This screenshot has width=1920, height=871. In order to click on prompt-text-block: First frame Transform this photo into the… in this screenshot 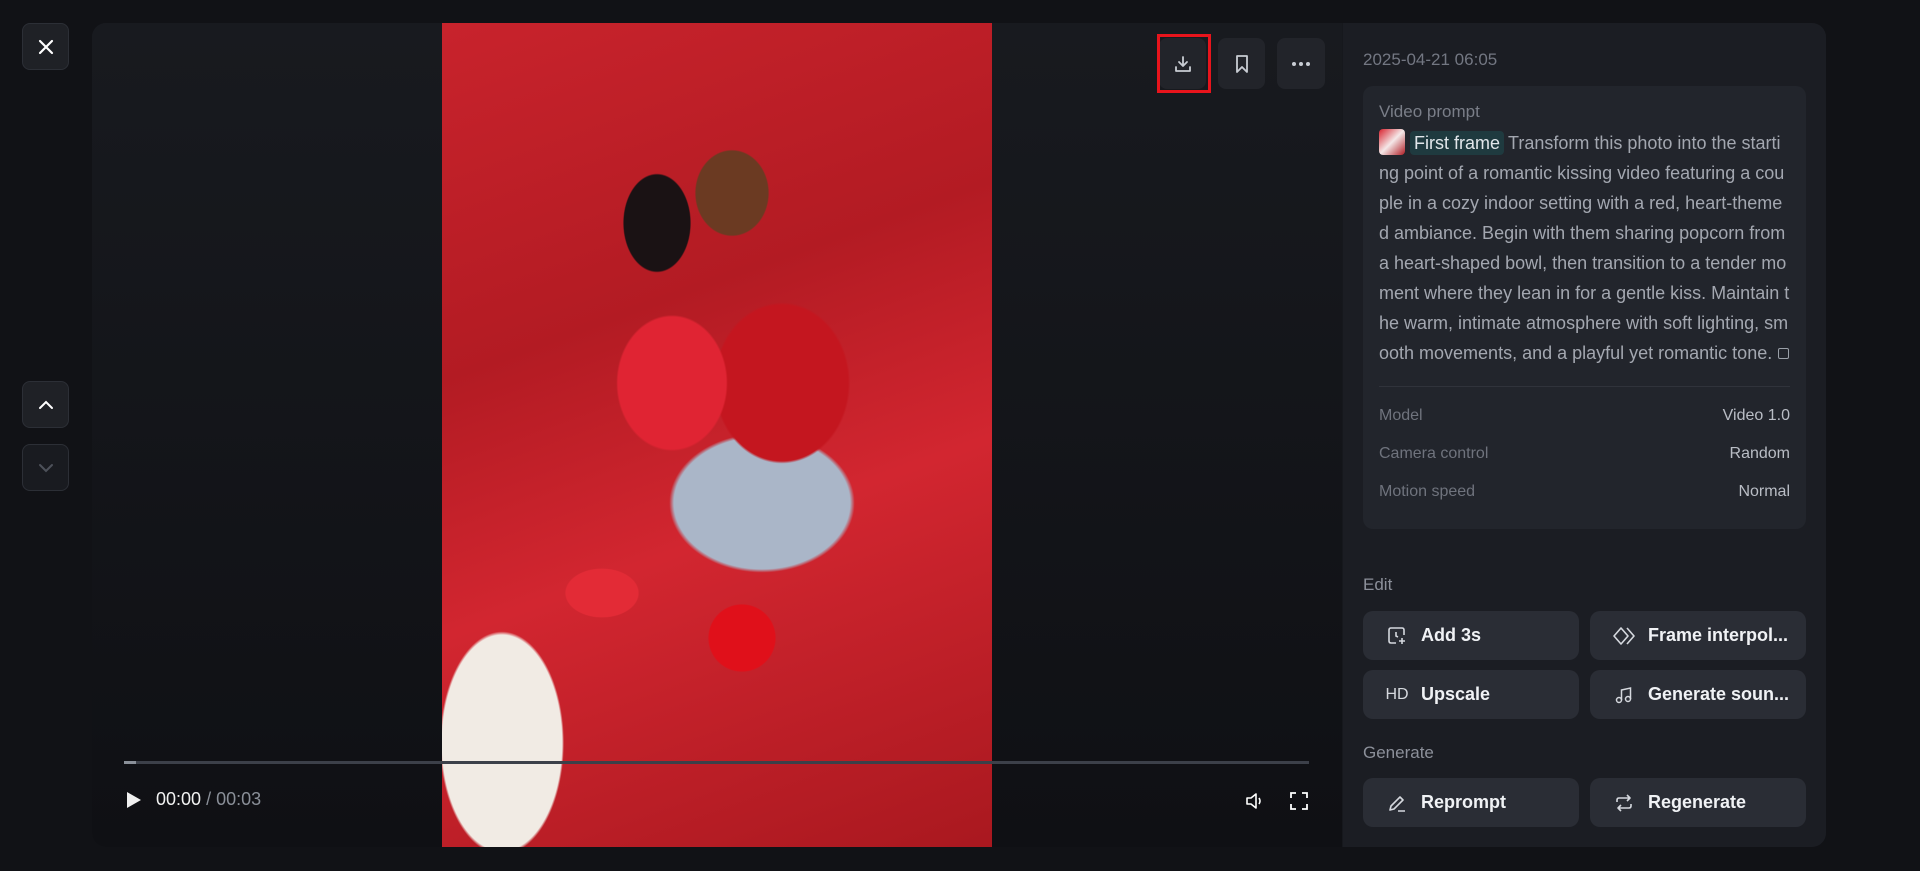, I will do `click(1584, 248)`.